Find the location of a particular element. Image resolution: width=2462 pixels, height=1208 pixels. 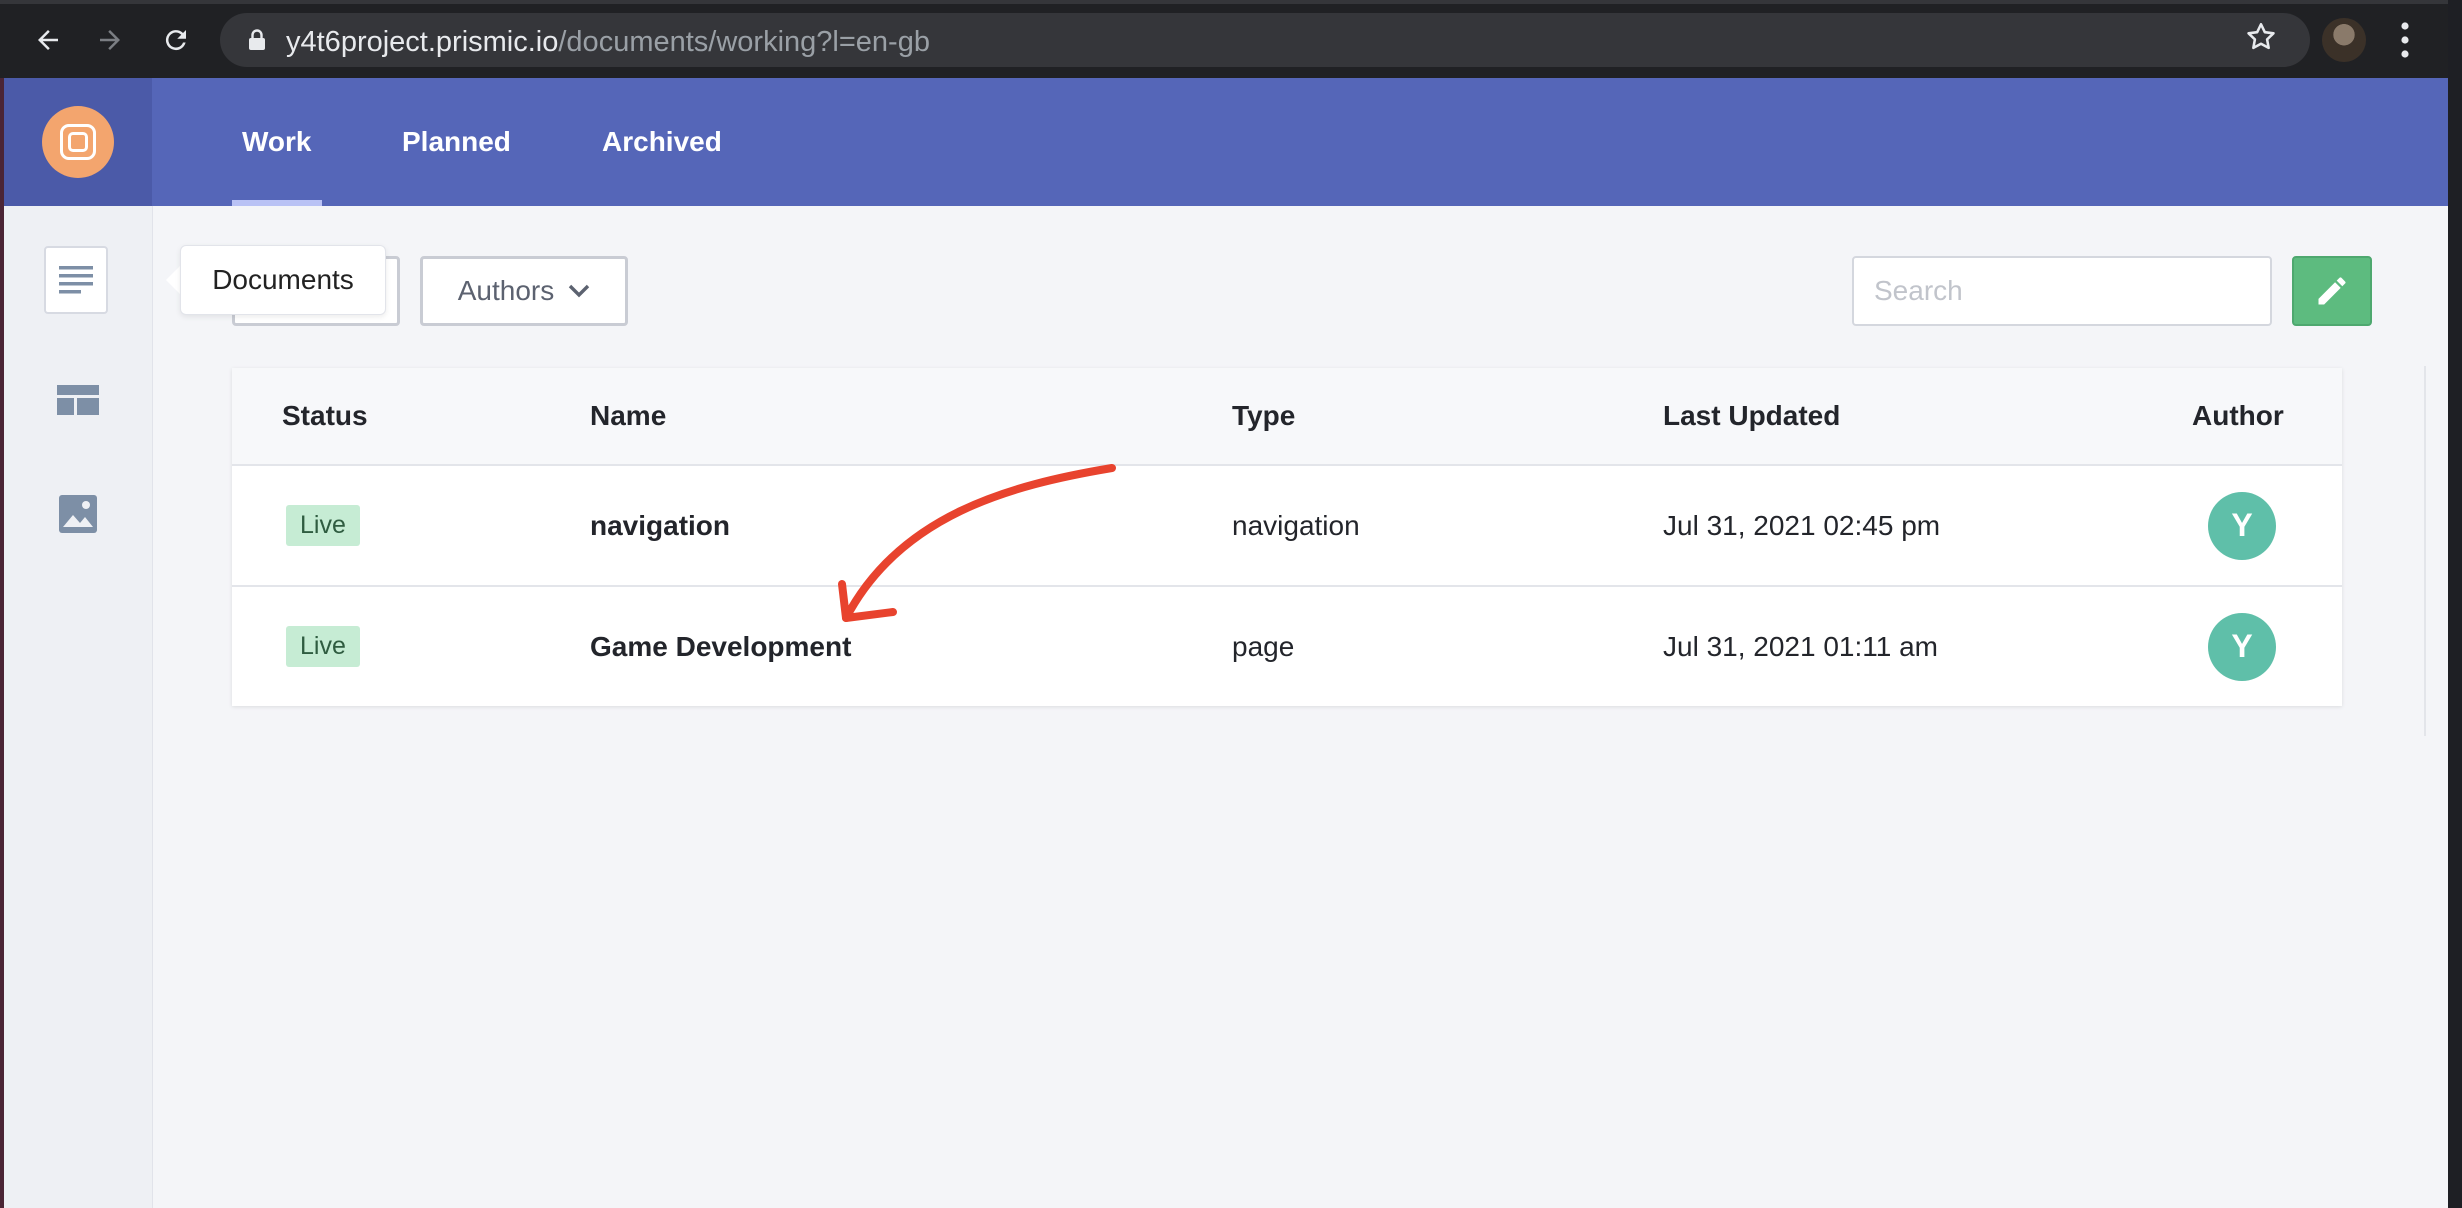

media-library-icon is located at coordinates (78, 514).